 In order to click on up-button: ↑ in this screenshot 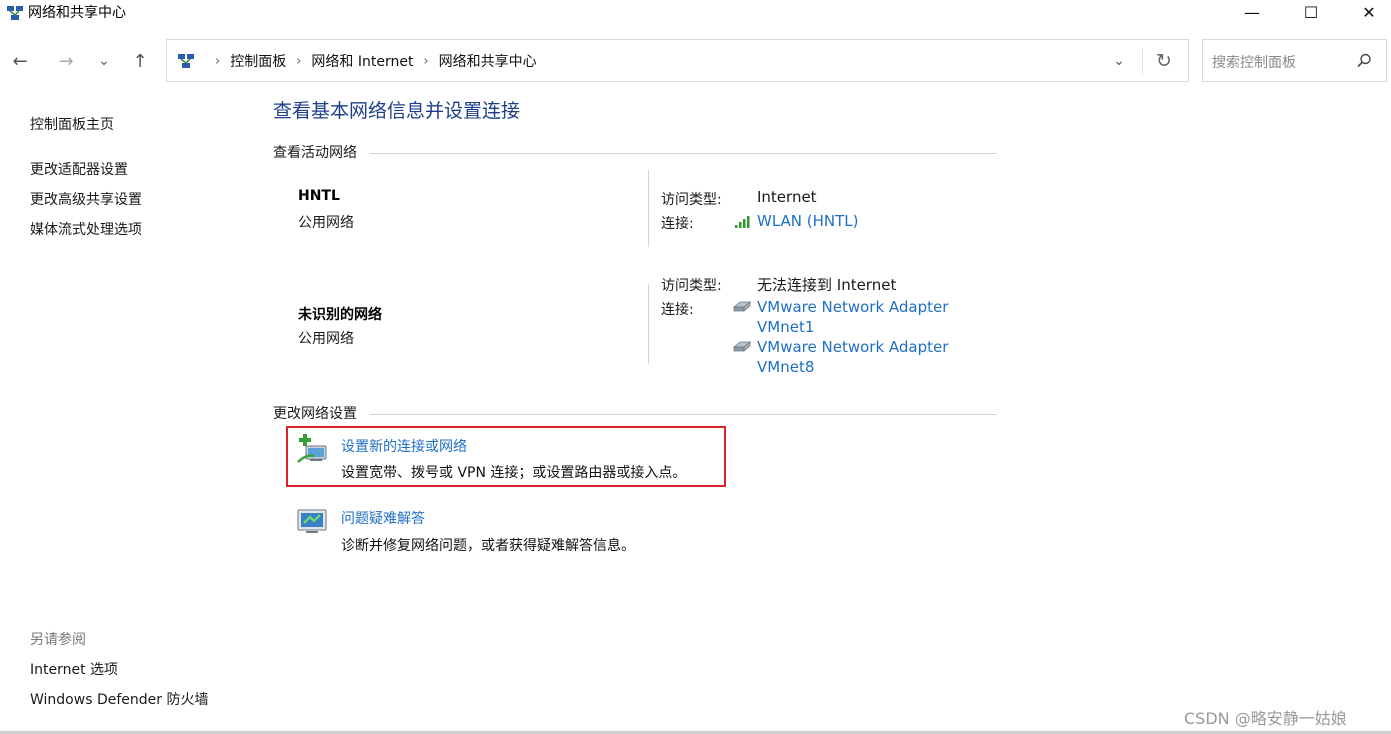, I will do `click(140, 61)`.